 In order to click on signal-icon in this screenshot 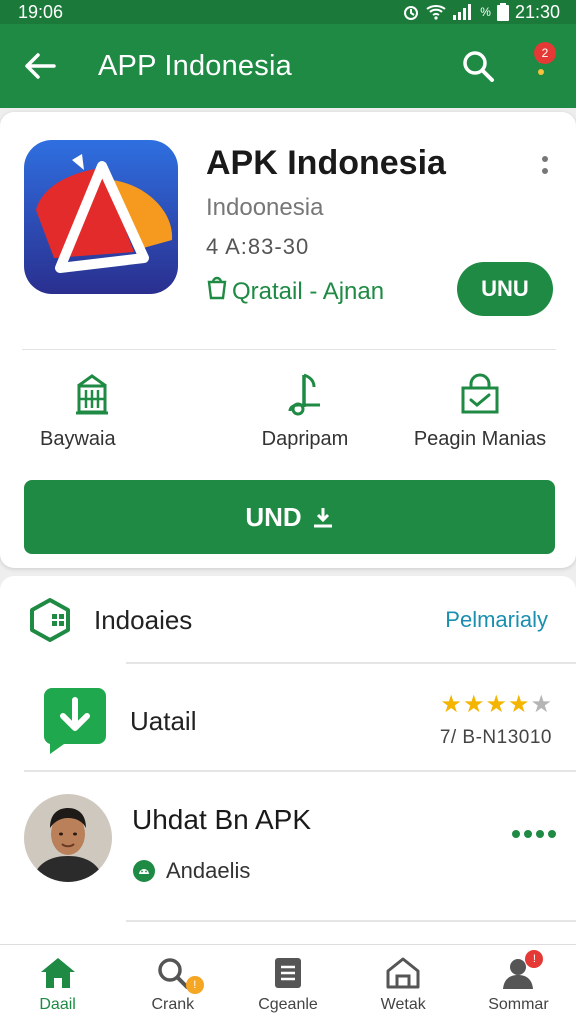, I will do `click(463, 12)`.